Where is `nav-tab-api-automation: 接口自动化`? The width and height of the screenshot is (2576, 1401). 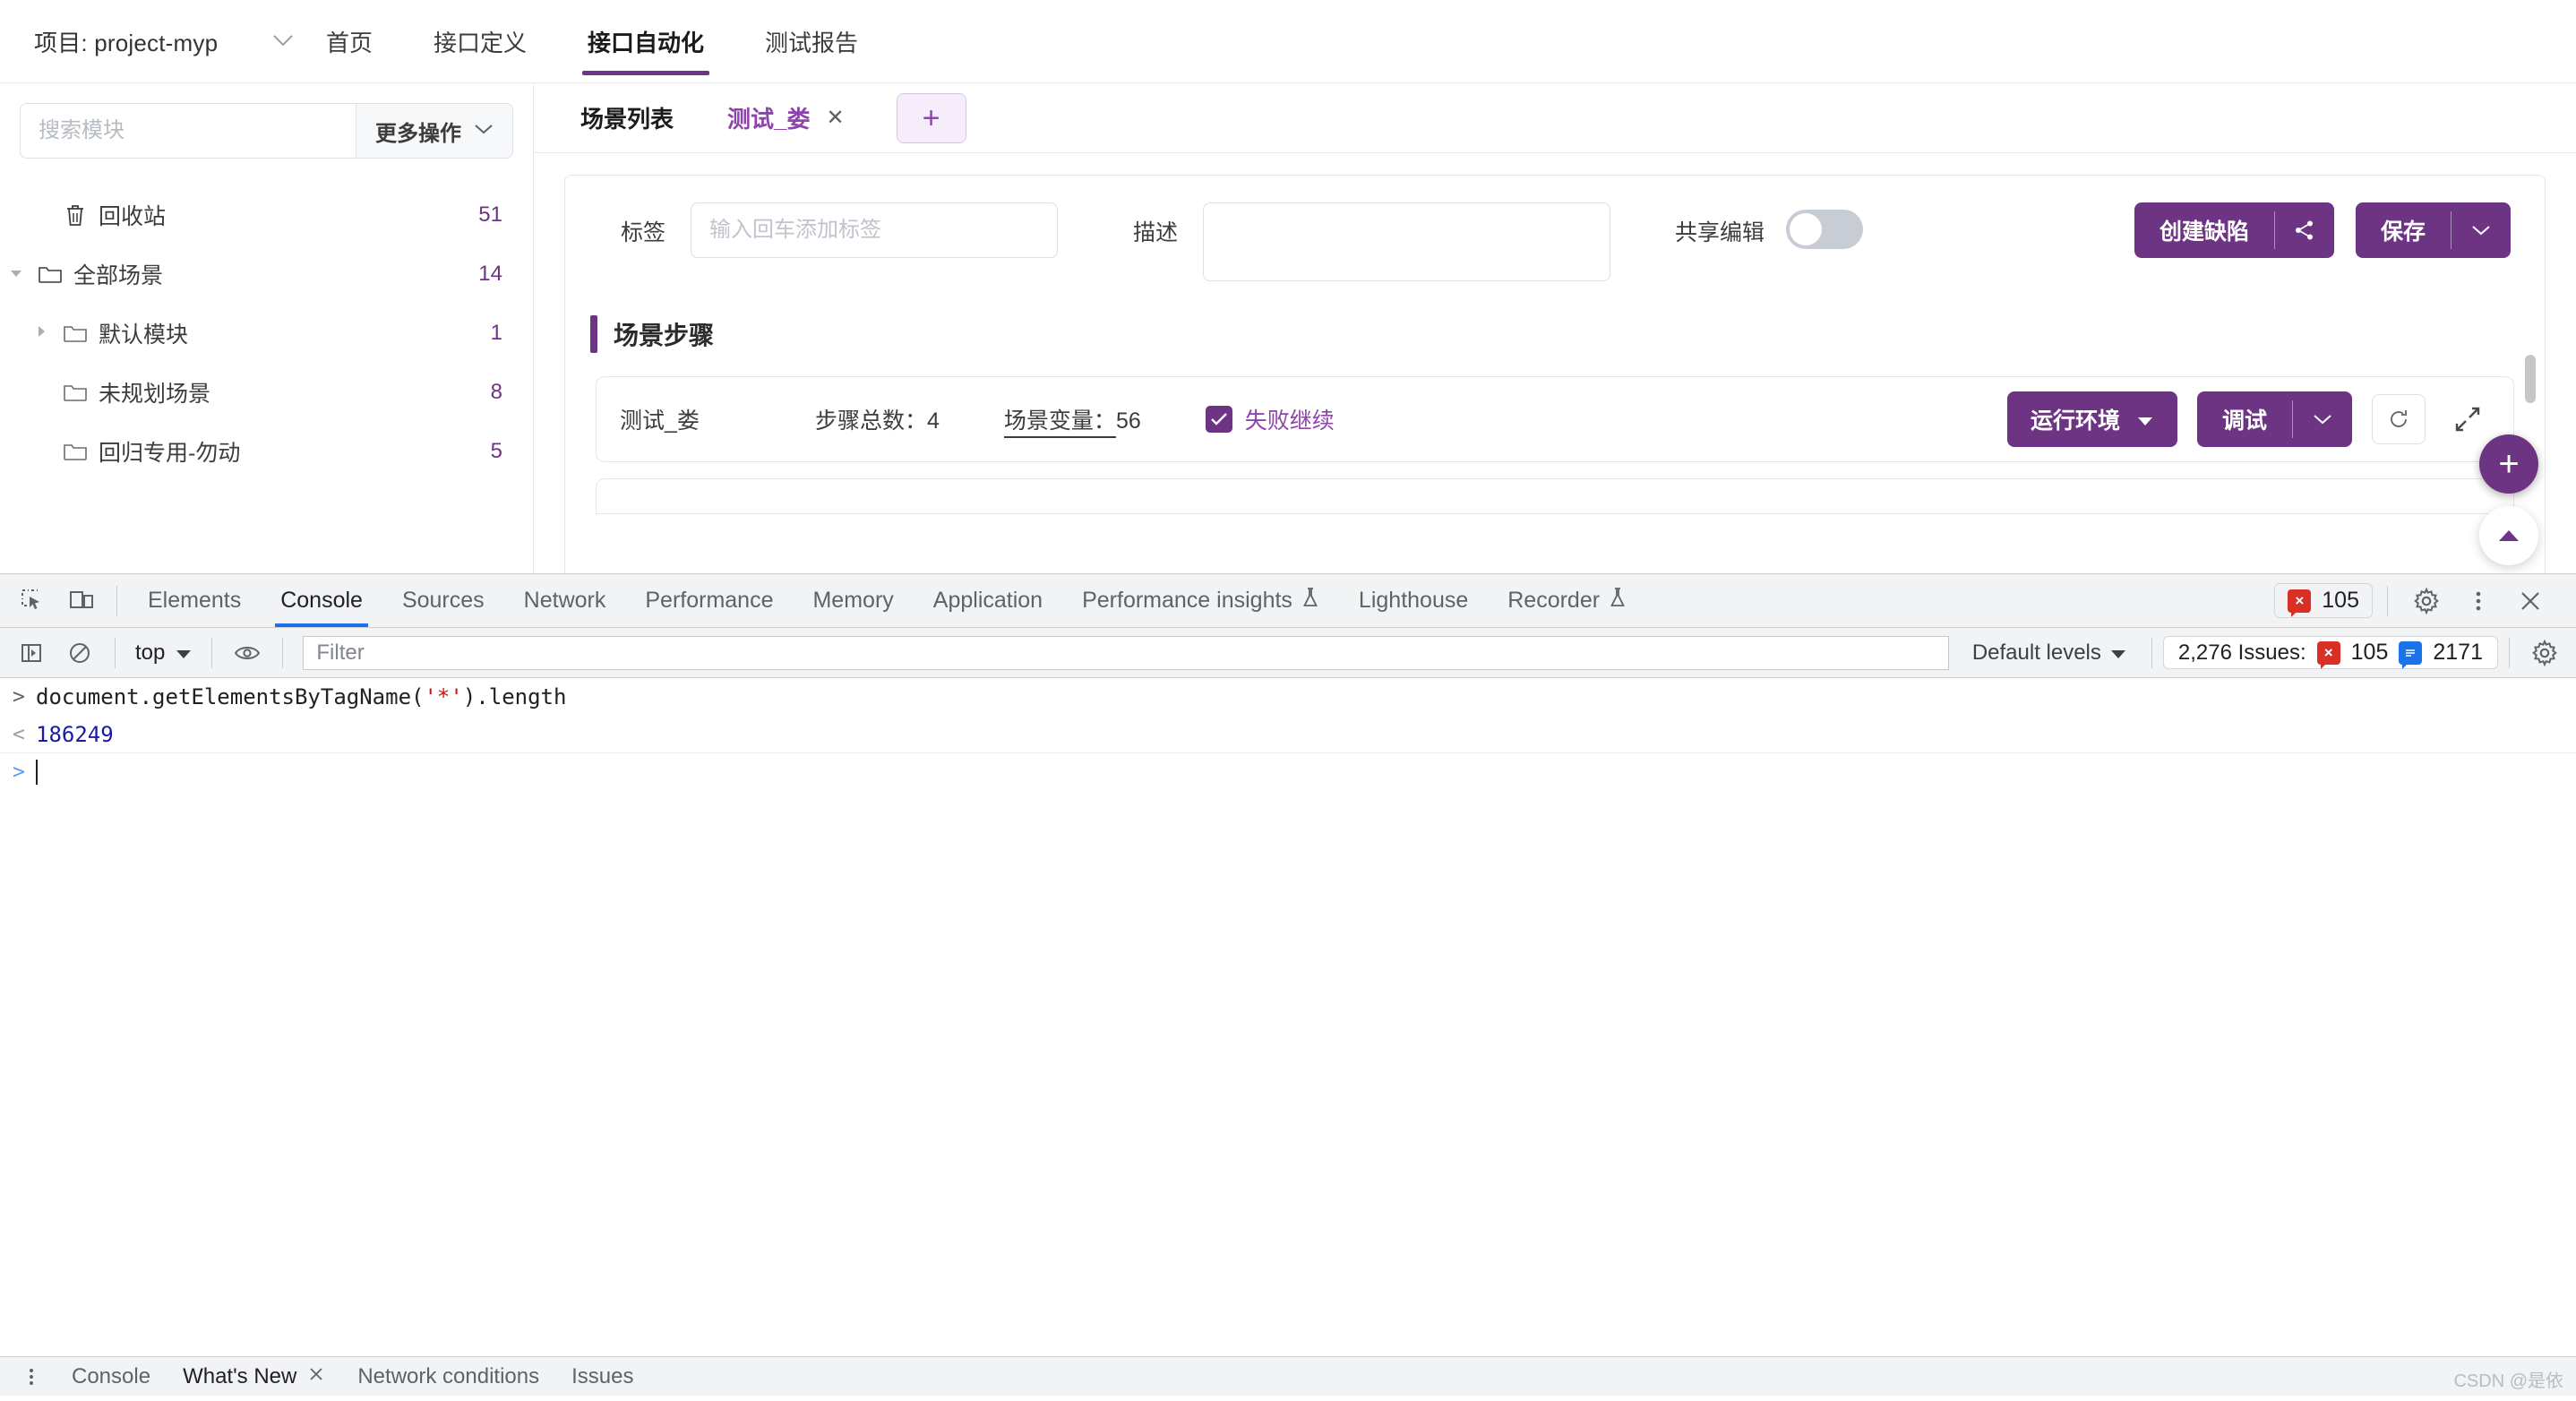
nav-tab-api-automation: 接口自动化 is located at coordinates (645, 41).